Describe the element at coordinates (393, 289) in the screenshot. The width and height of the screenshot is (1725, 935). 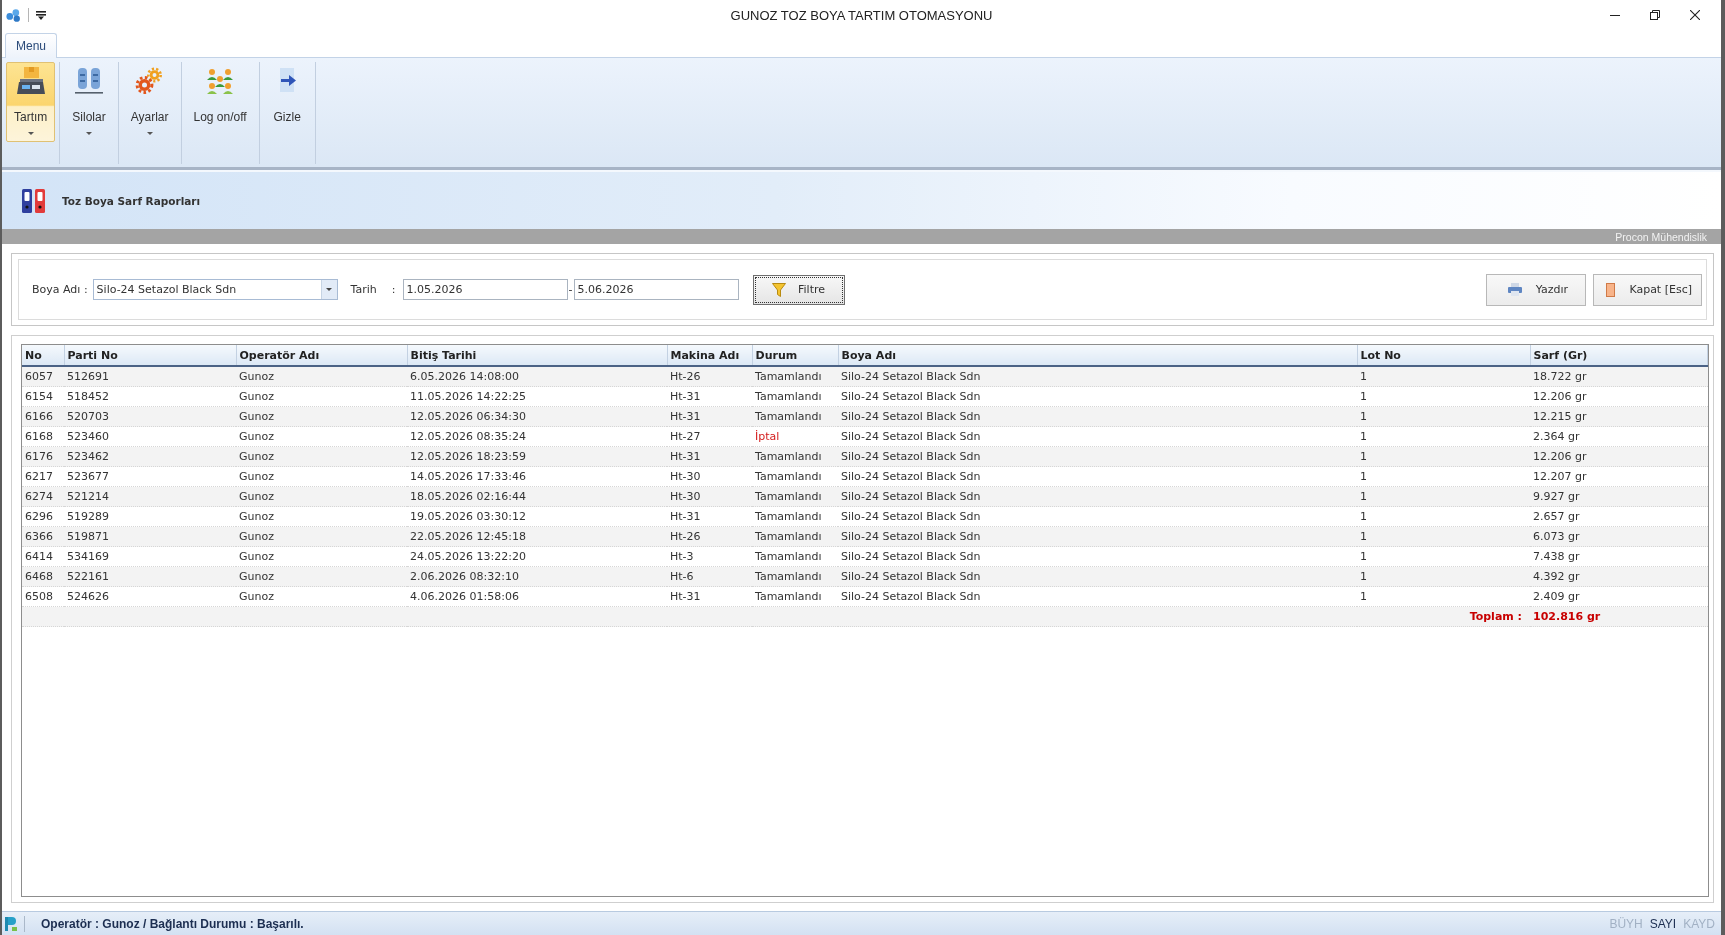
I see `date-colon: :` at that location.